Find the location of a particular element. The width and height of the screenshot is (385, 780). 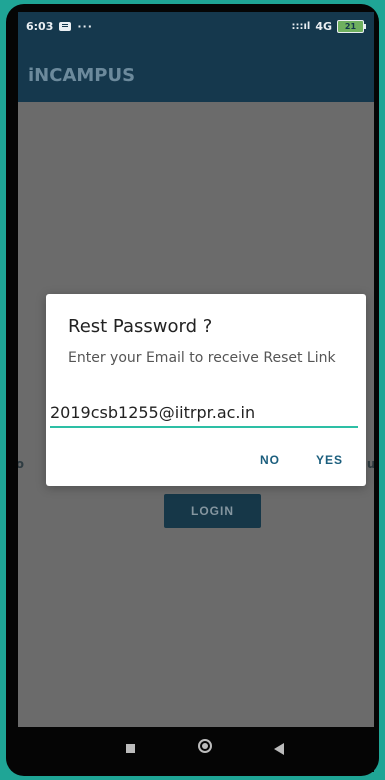

status-left: 6:03 ··· is located at coordinates (59, 26).